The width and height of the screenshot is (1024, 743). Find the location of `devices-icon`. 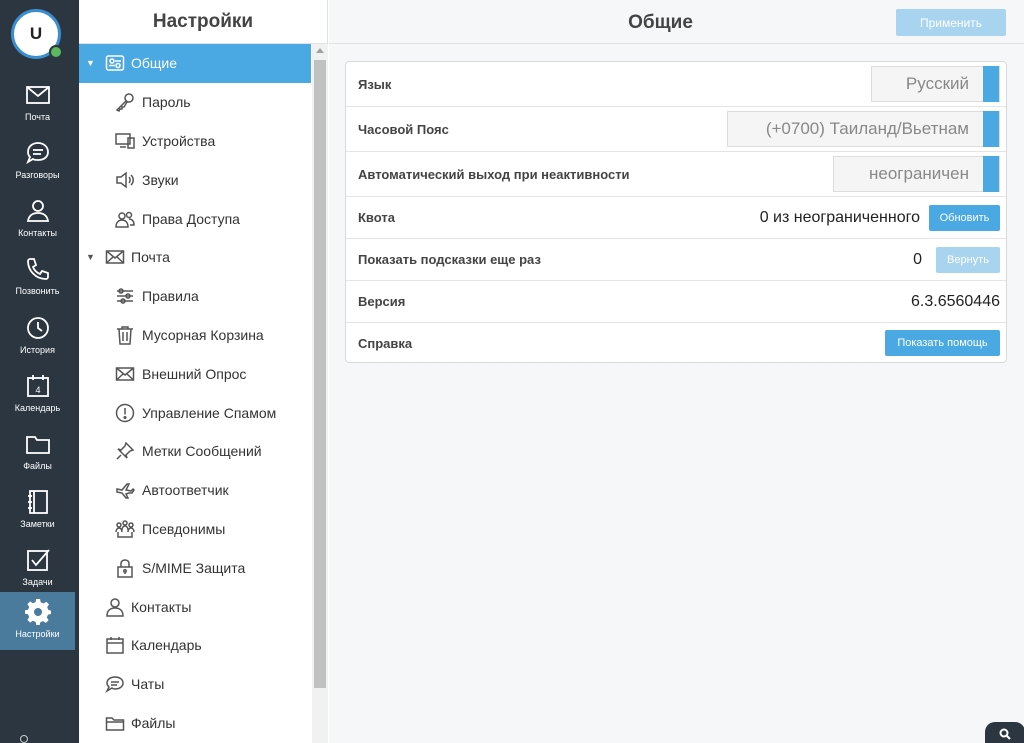

devices-icon is located at coordinates (125, 141).